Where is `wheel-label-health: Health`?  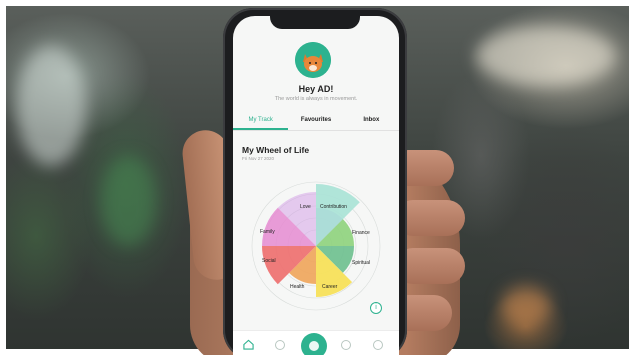 wheel-label-health: Health is located at coordinates (297, 287).